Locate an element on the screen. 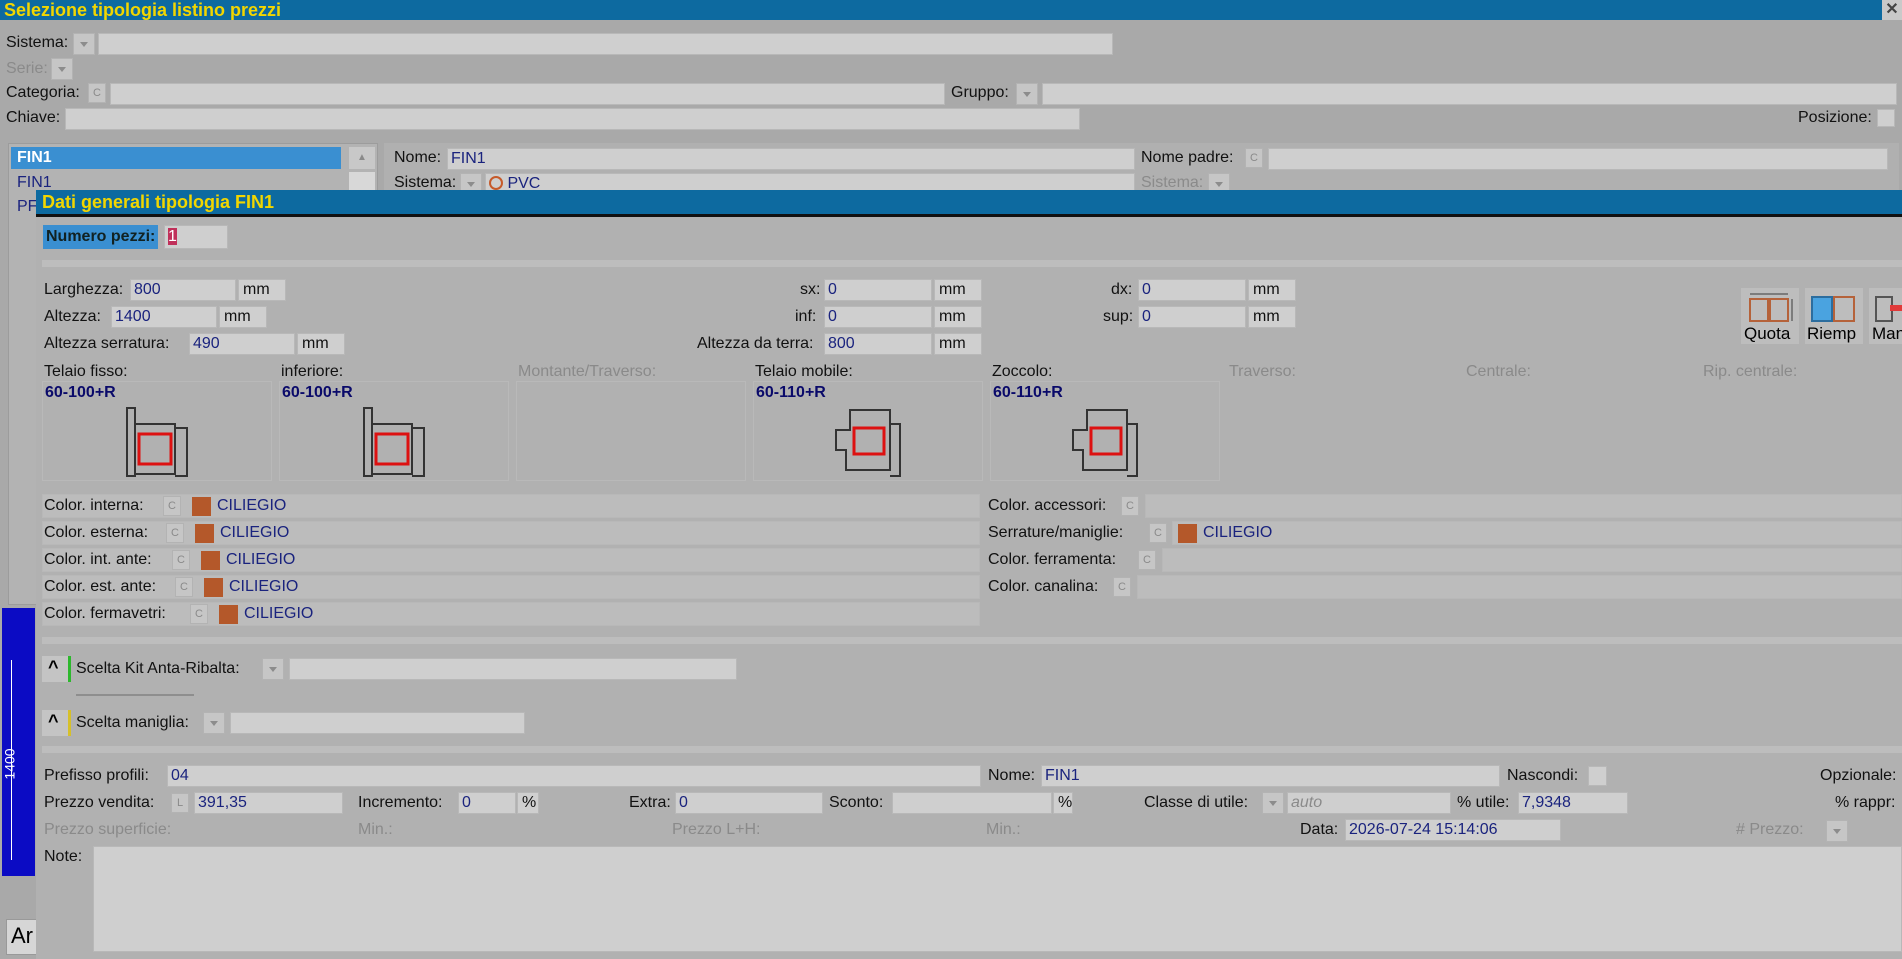  profile-label: Zoccolo: is located at coordinates (1022, 371).